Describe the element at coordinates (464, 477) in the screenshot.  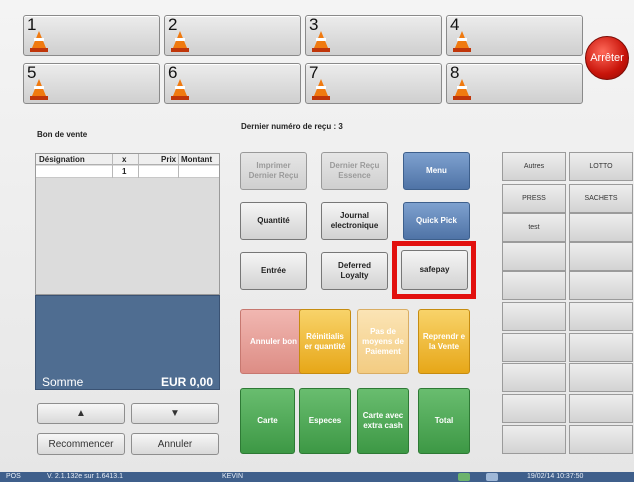
I see `network-icon` at that location.